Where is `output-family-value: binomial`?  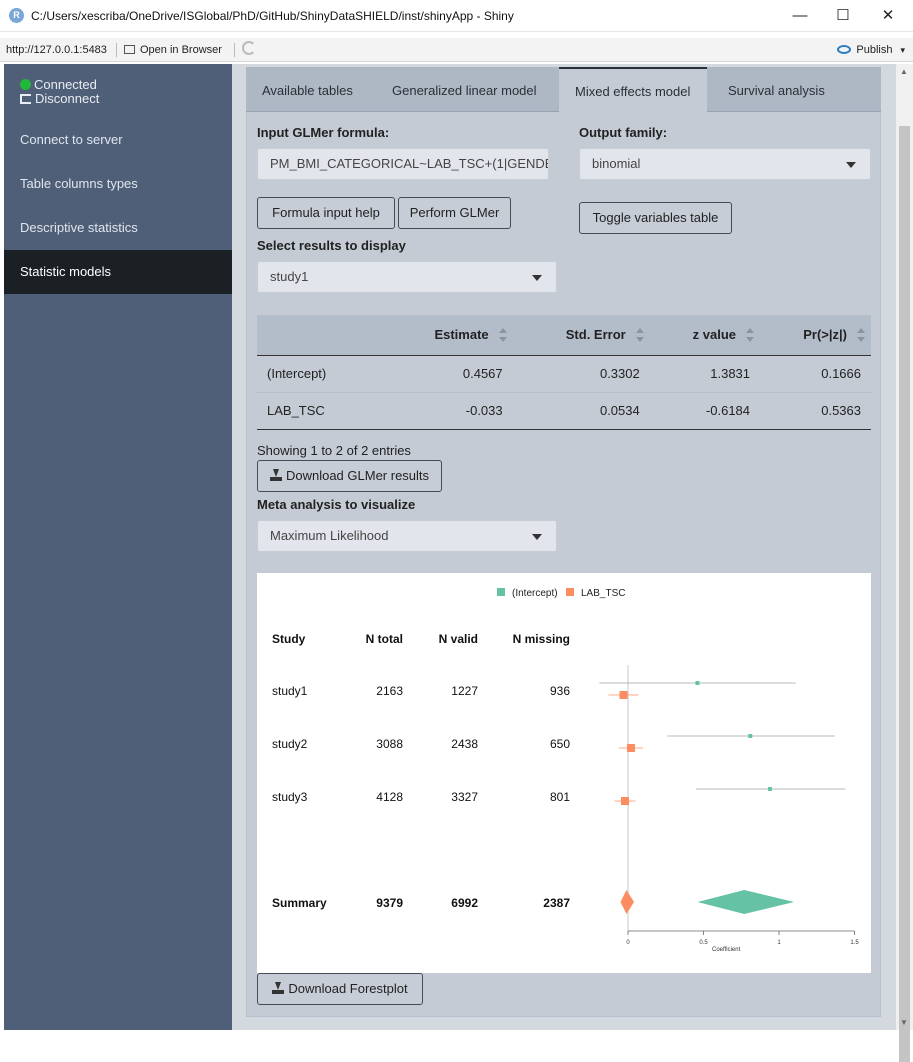 output-family-value: binomial is located at coordinates (616, 163).